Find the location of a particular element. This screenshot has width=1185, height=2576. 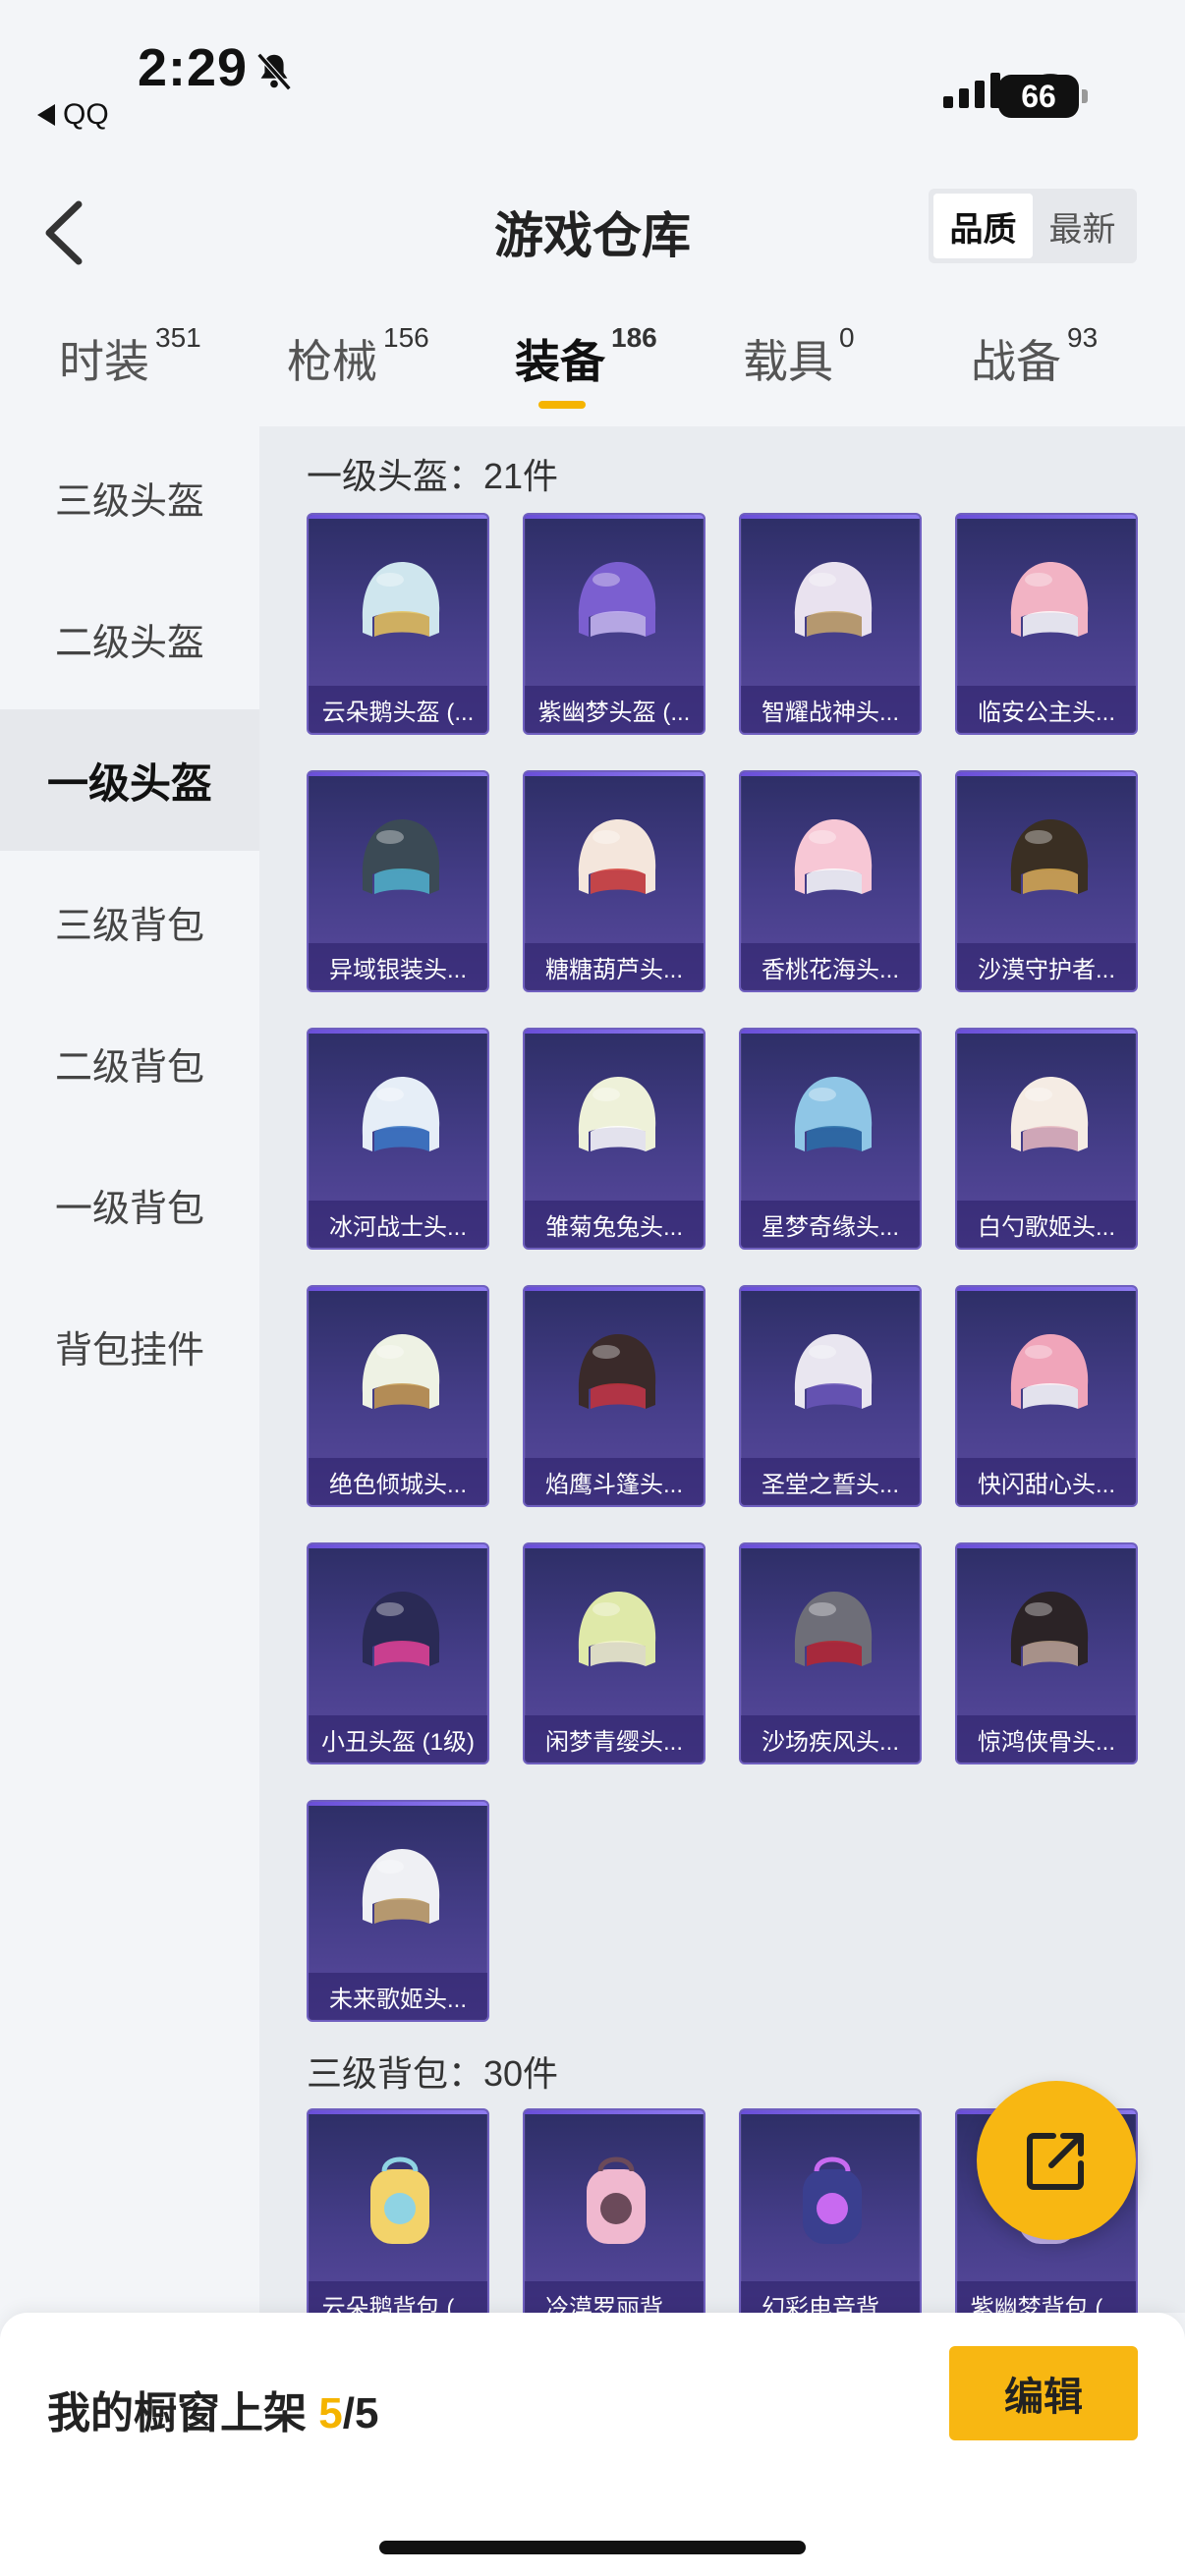

showcase-label: 我的橱窗上架 is located at coordinates (177, 2413).